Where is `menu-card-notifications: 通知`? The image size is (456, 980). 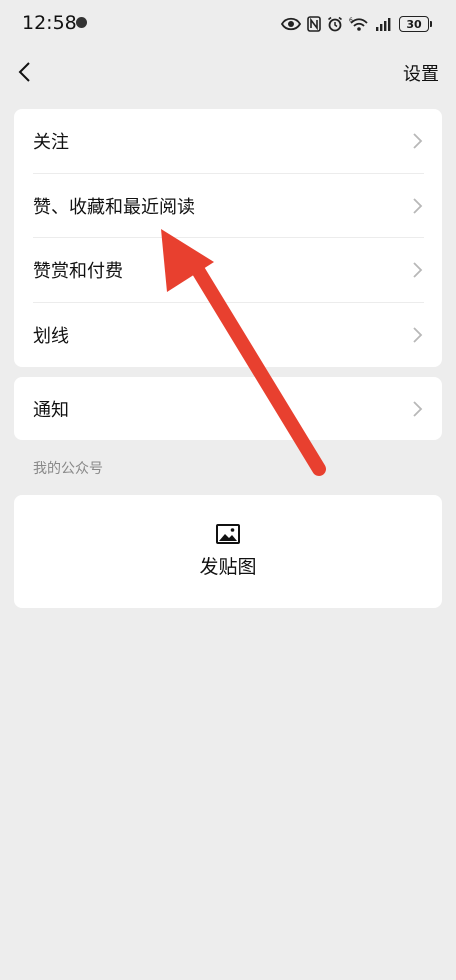
menu-card-notifications: 通知 is located at coordinates (228, 408).